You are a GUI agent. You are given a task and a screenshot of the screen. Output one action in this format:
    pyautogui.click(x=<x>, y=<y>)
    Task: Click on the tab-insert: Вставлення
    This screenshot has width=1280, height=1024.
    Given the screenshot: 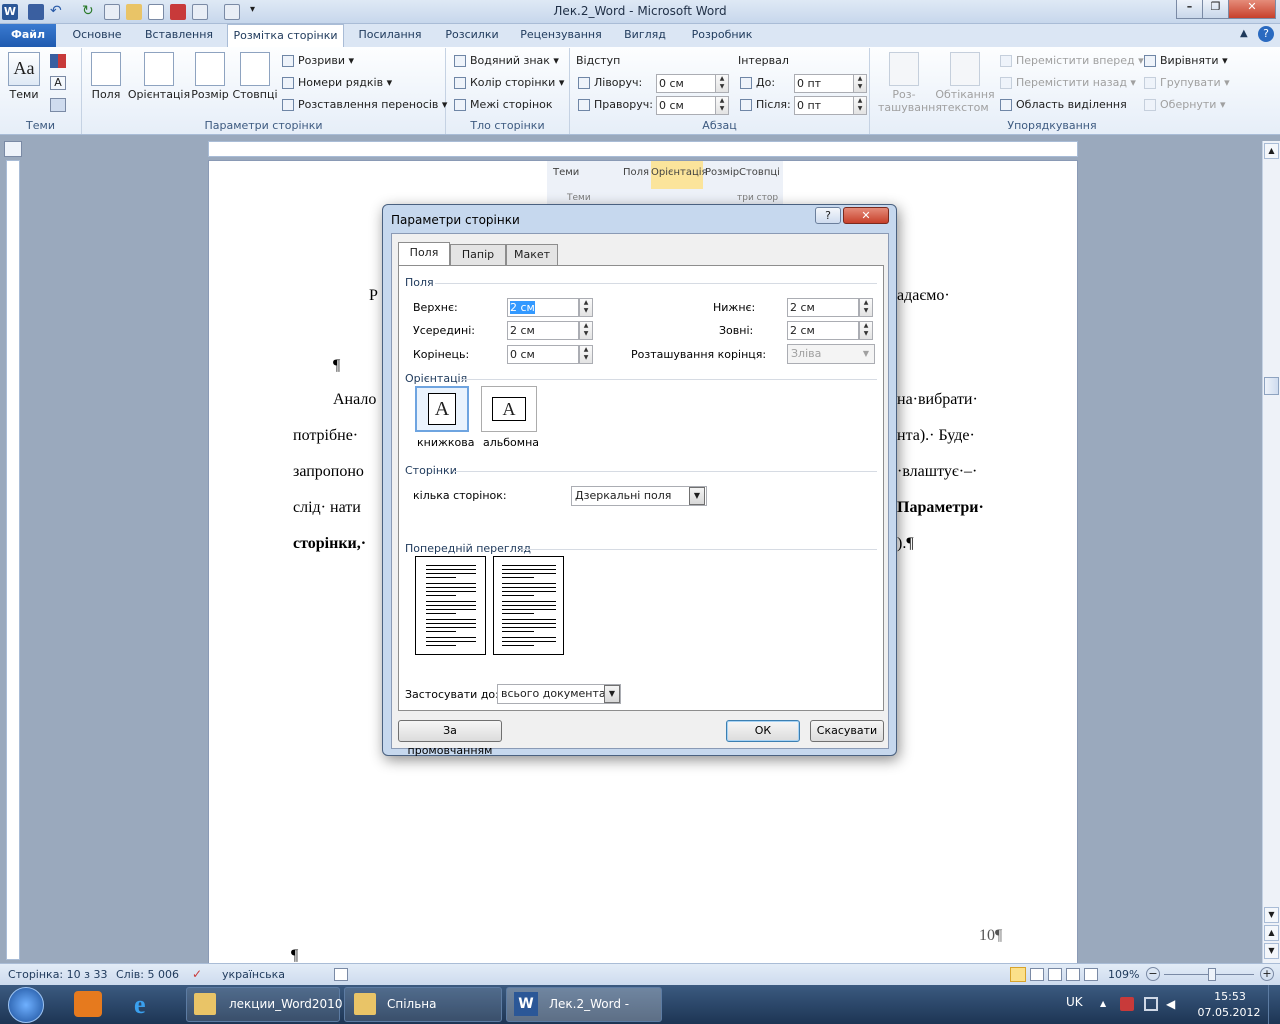 What is the action you would take?
    pyautogui.click(x=179, y=35)
    